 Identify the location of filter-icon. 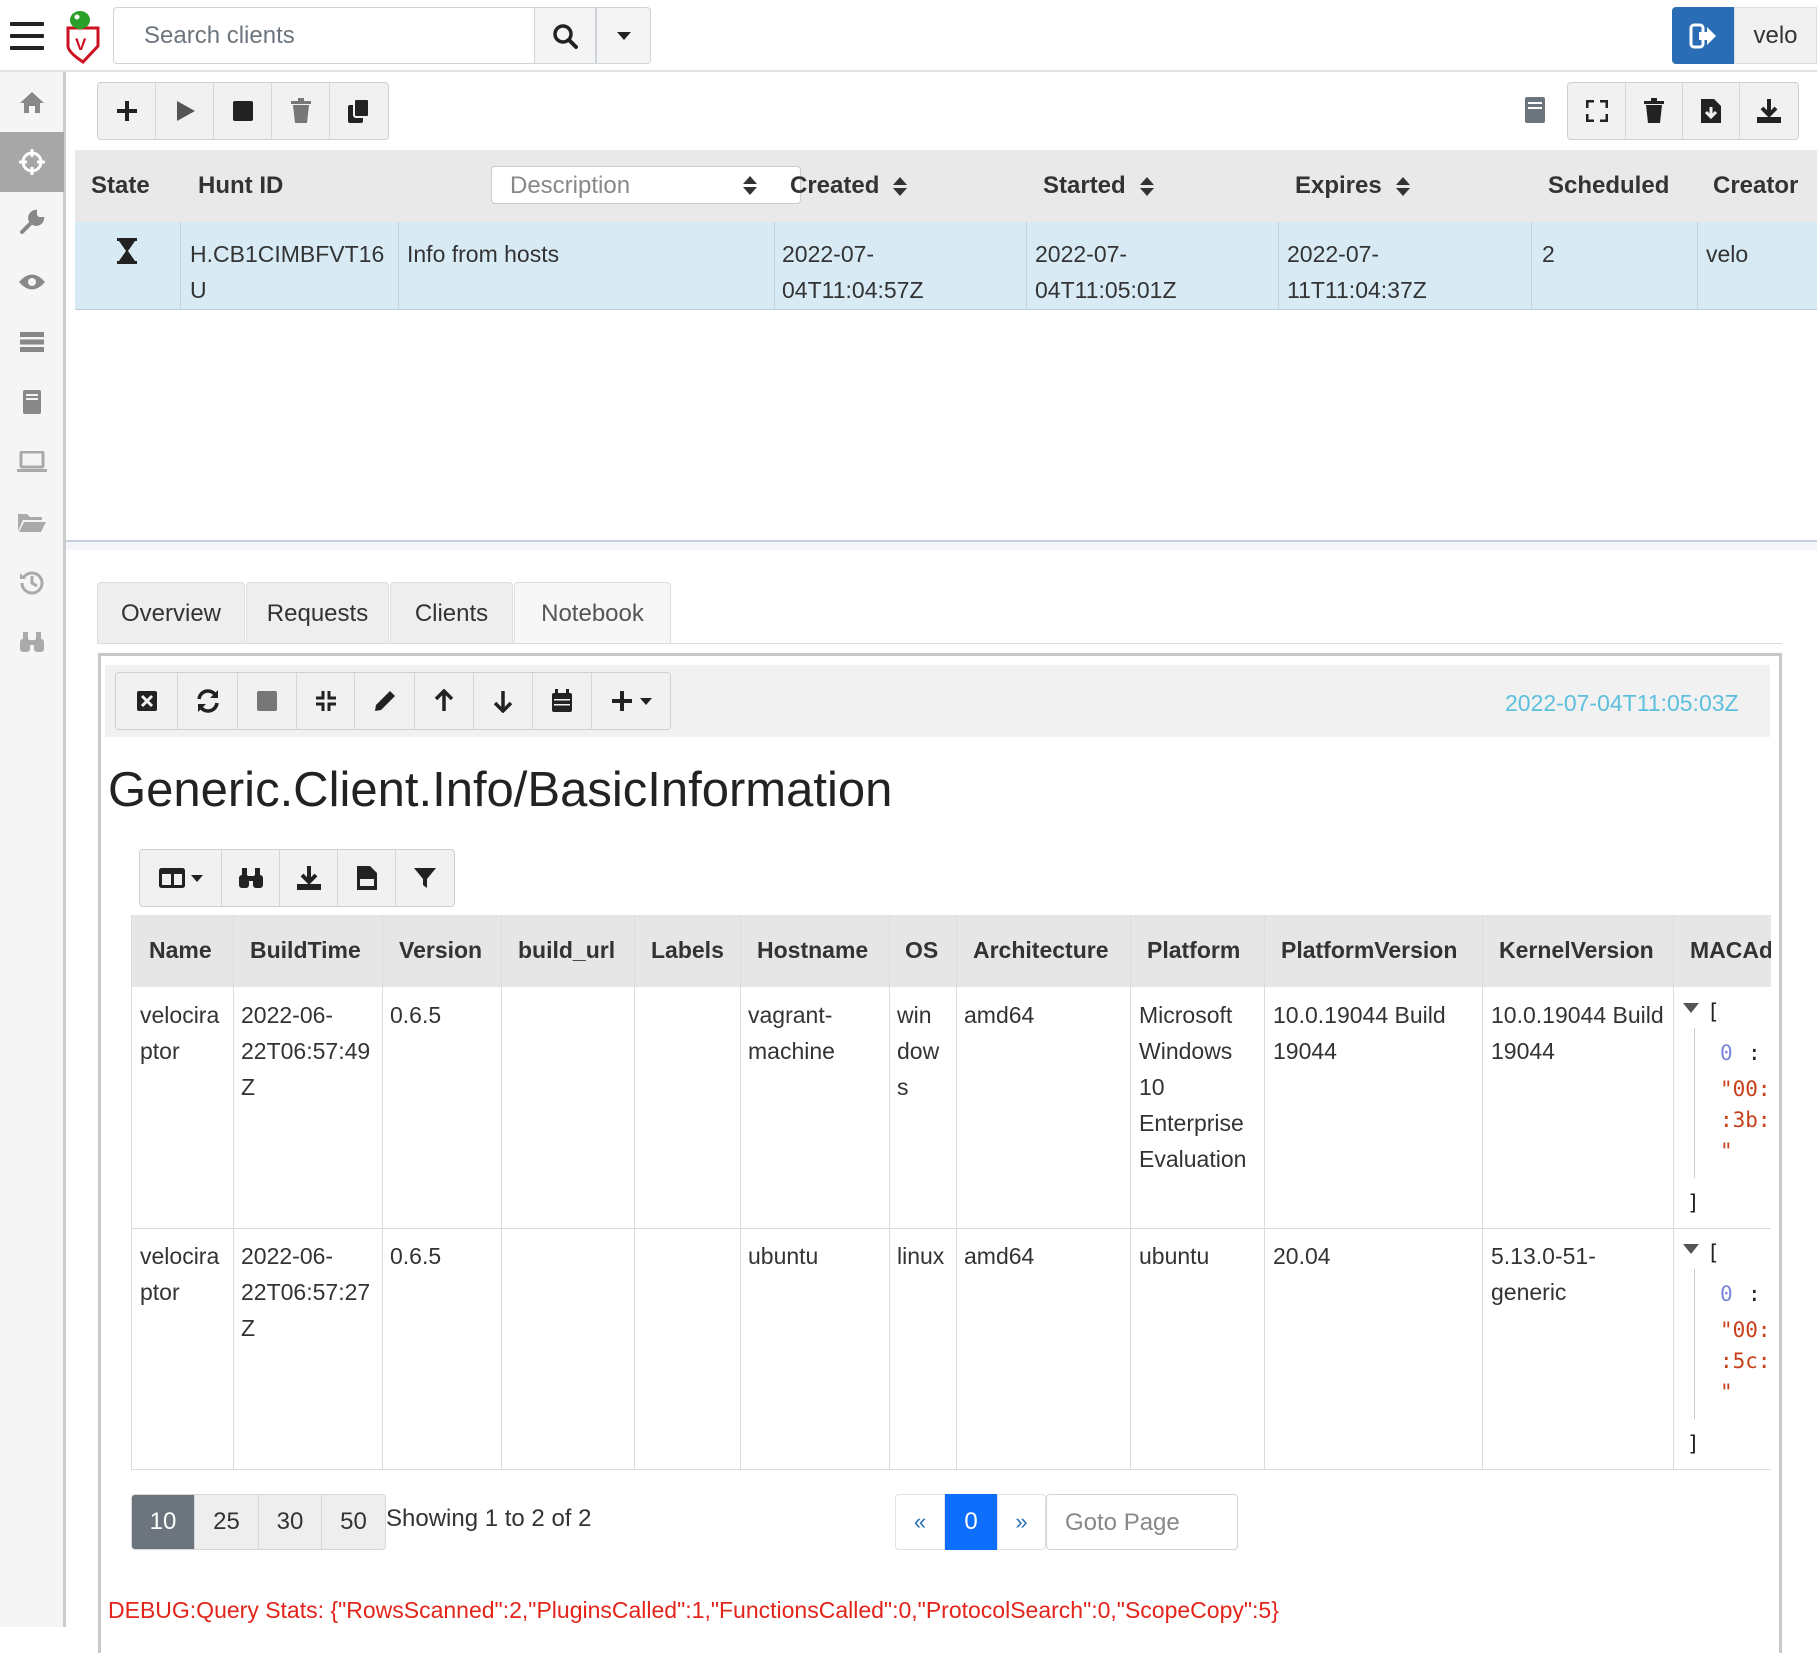
(425, 878).